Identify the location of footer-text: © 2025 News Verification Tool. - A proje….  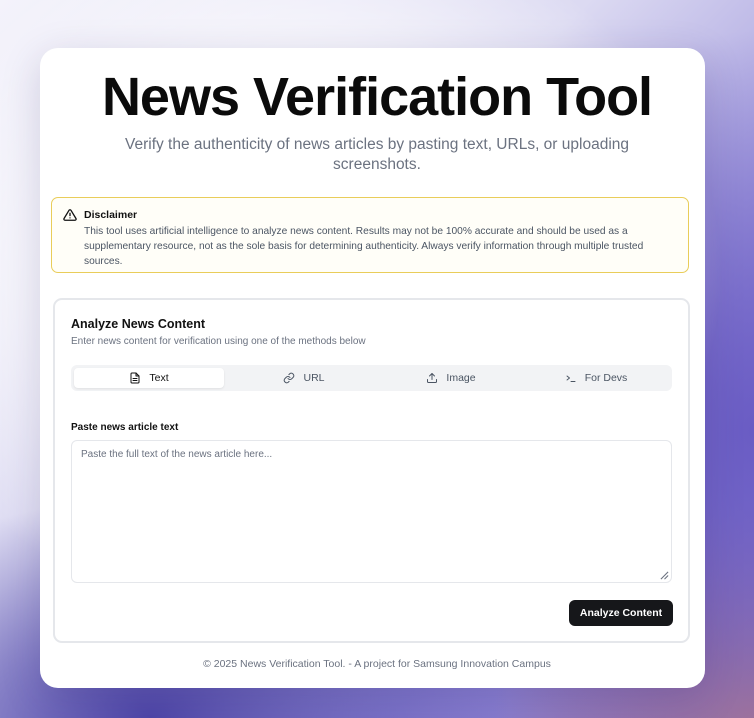
(377, 664).